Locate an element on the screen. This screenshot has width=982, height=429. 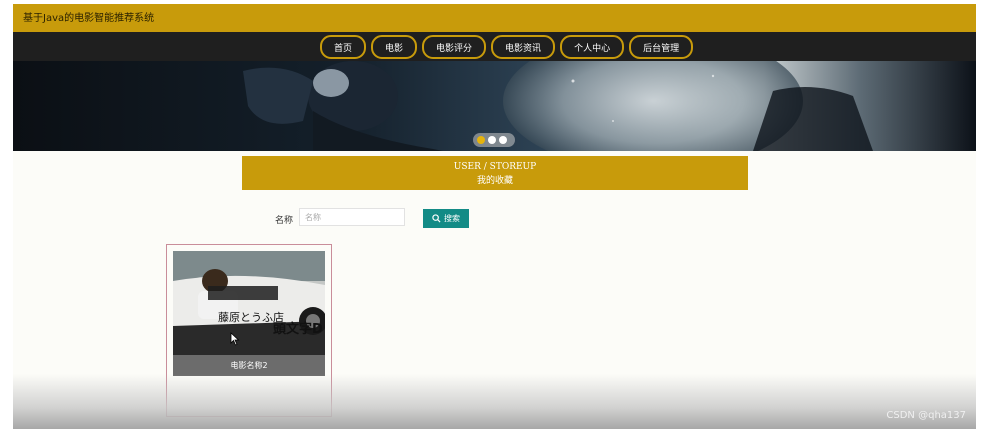
search-label: 名称 is located at coordinates (284, 221).